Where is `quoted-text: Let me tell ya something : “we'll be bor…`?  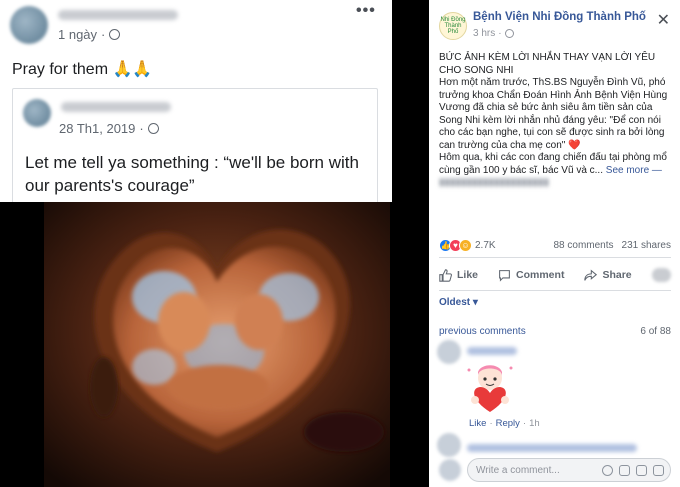 quoted-text: Let me tell ya something : “we'll be bor… is located at coordinates (192, 174).